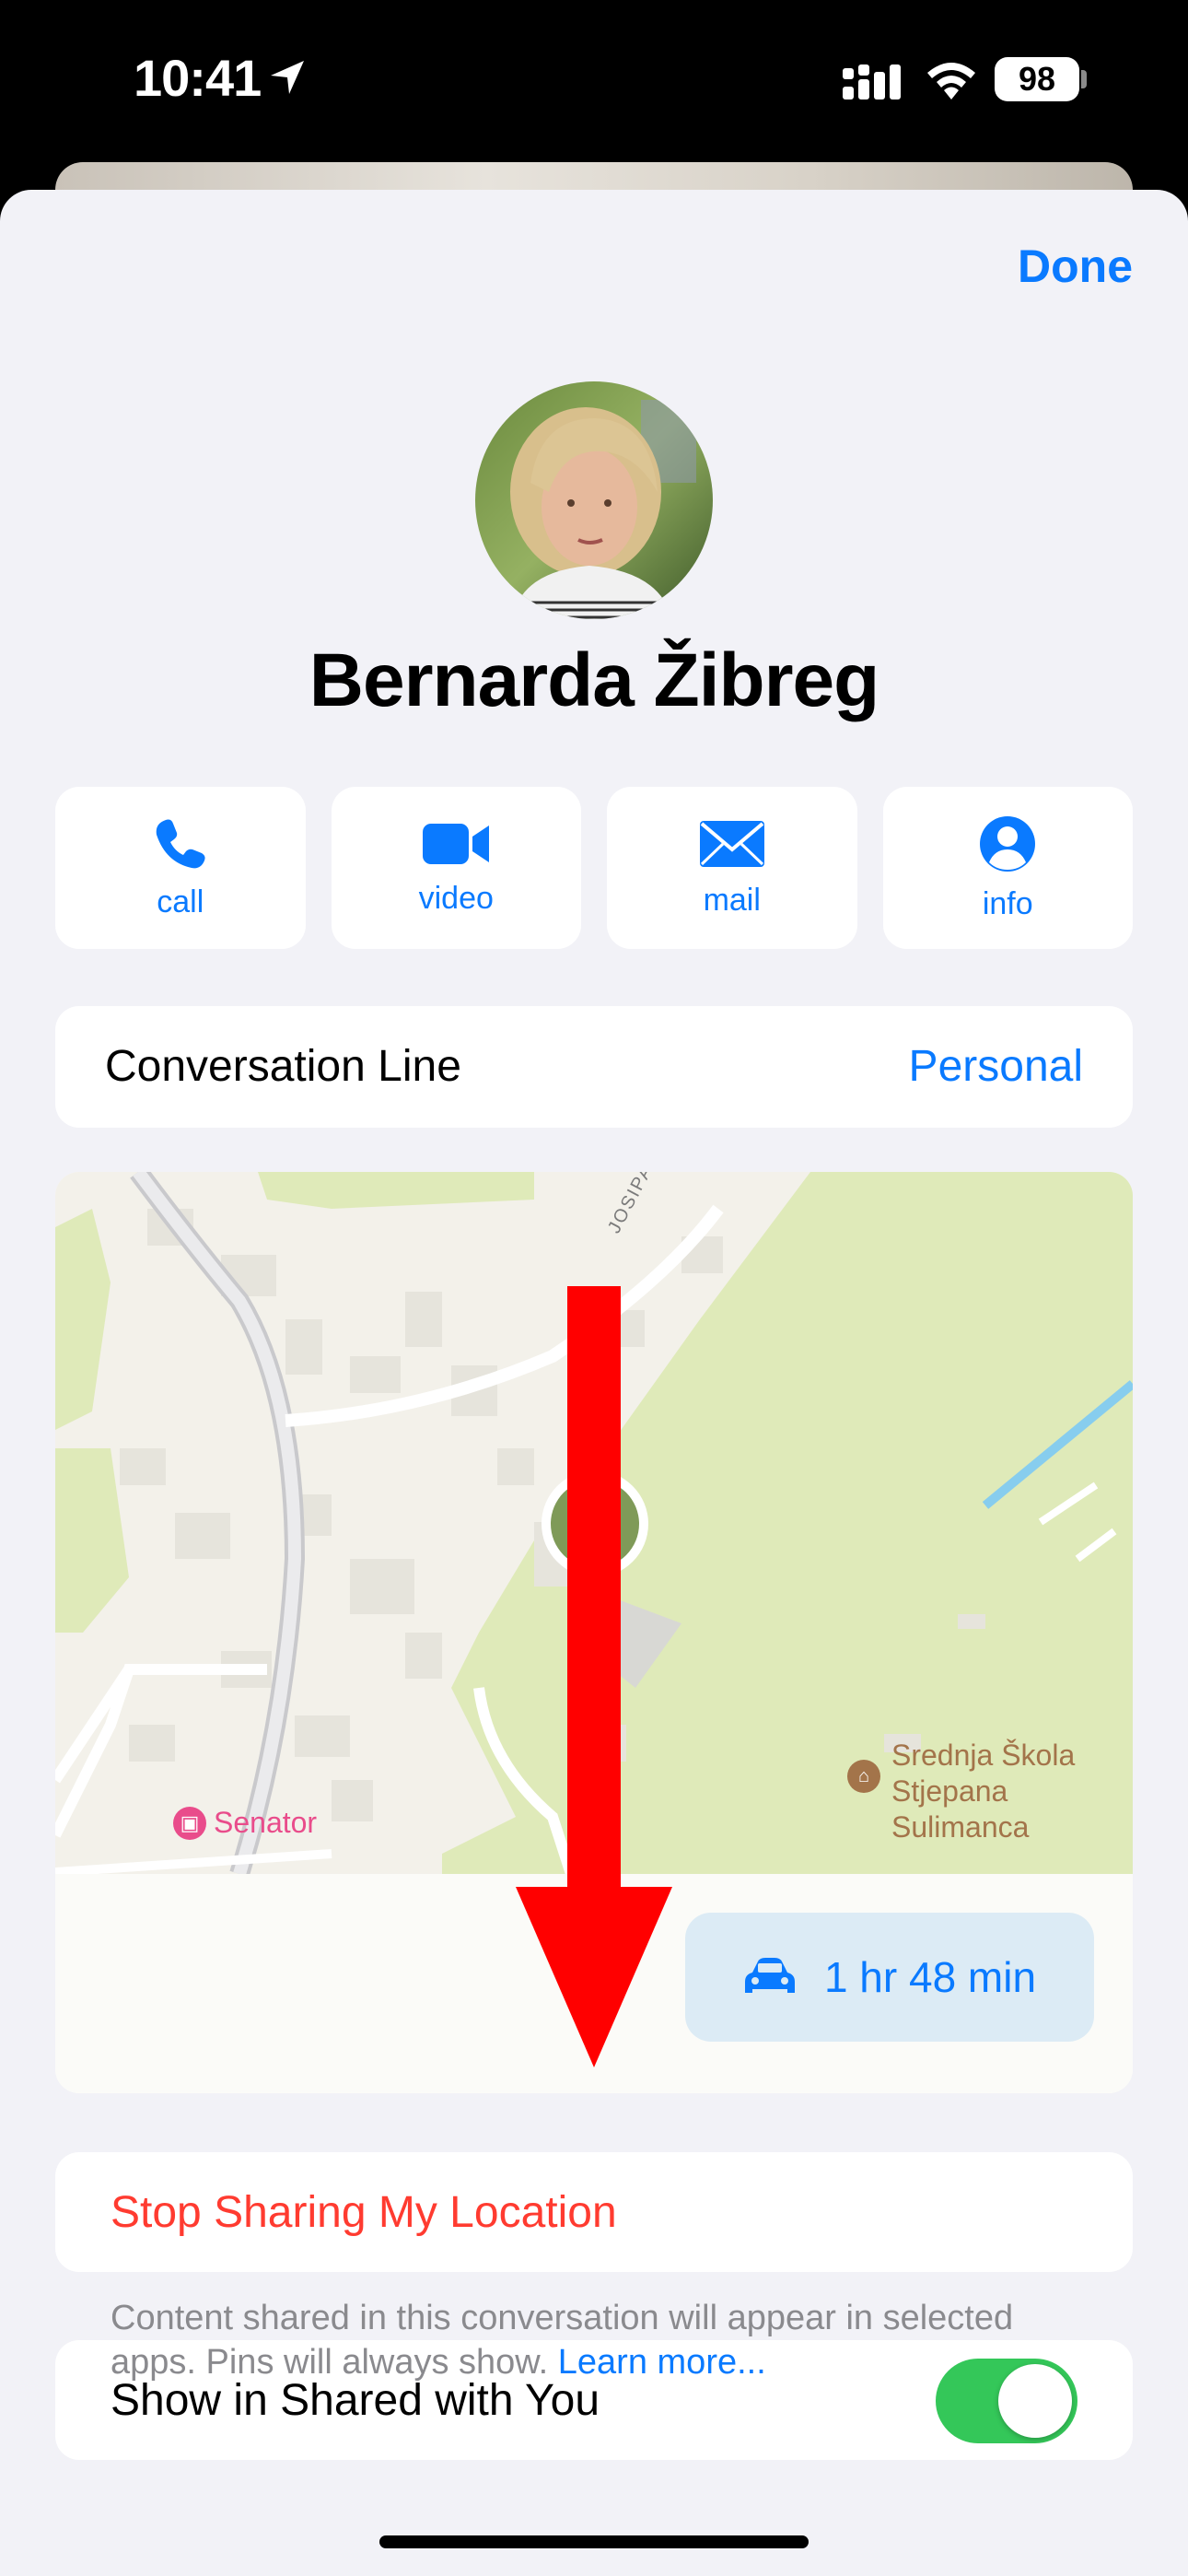 The height and width of the screenshot is (2576, 1188). I want to click on cellular-signal-icon, so click(872, 82).